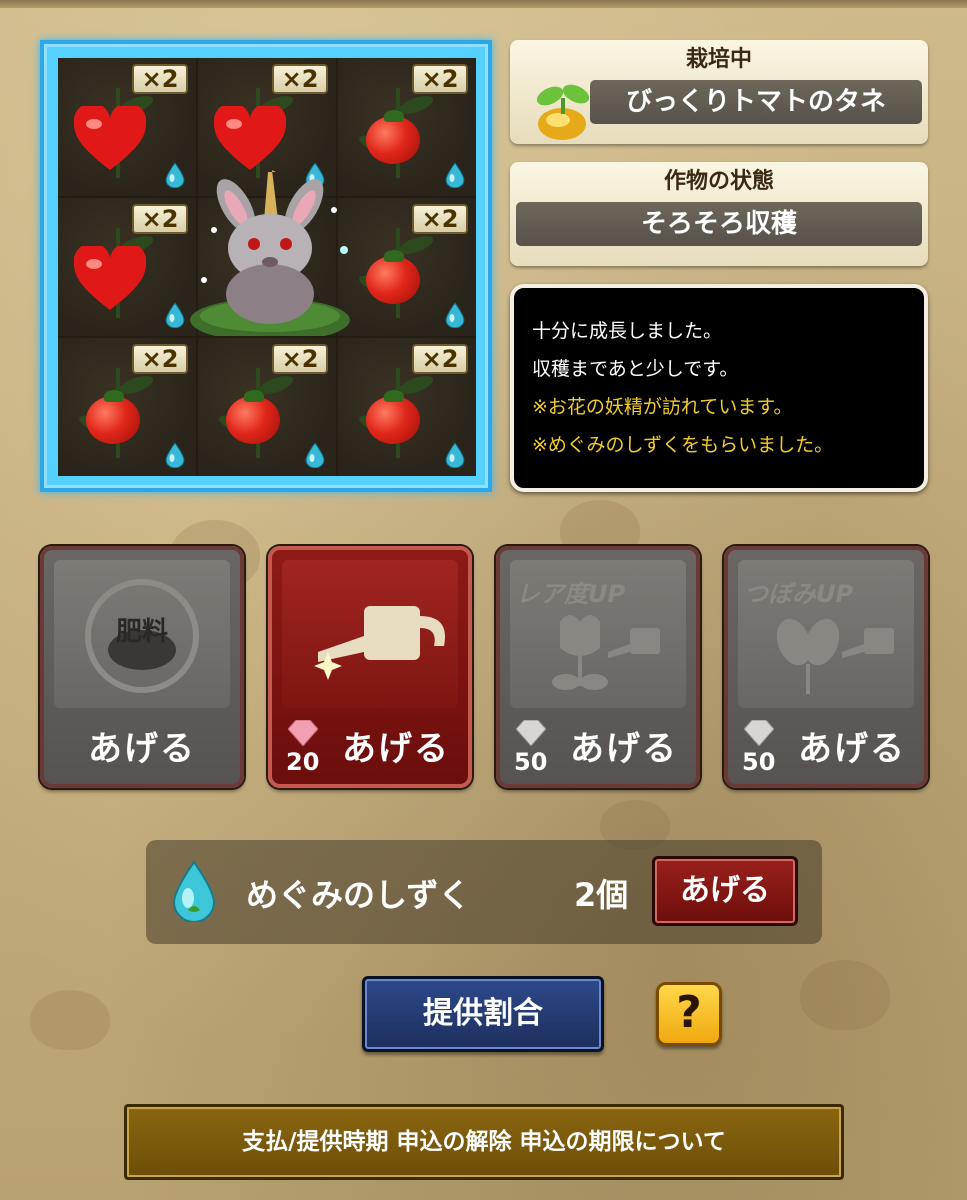  Describe the element at coordinates (571, 594) in the screenshot. I see `rarity-up-title: レア度UP` at that location.